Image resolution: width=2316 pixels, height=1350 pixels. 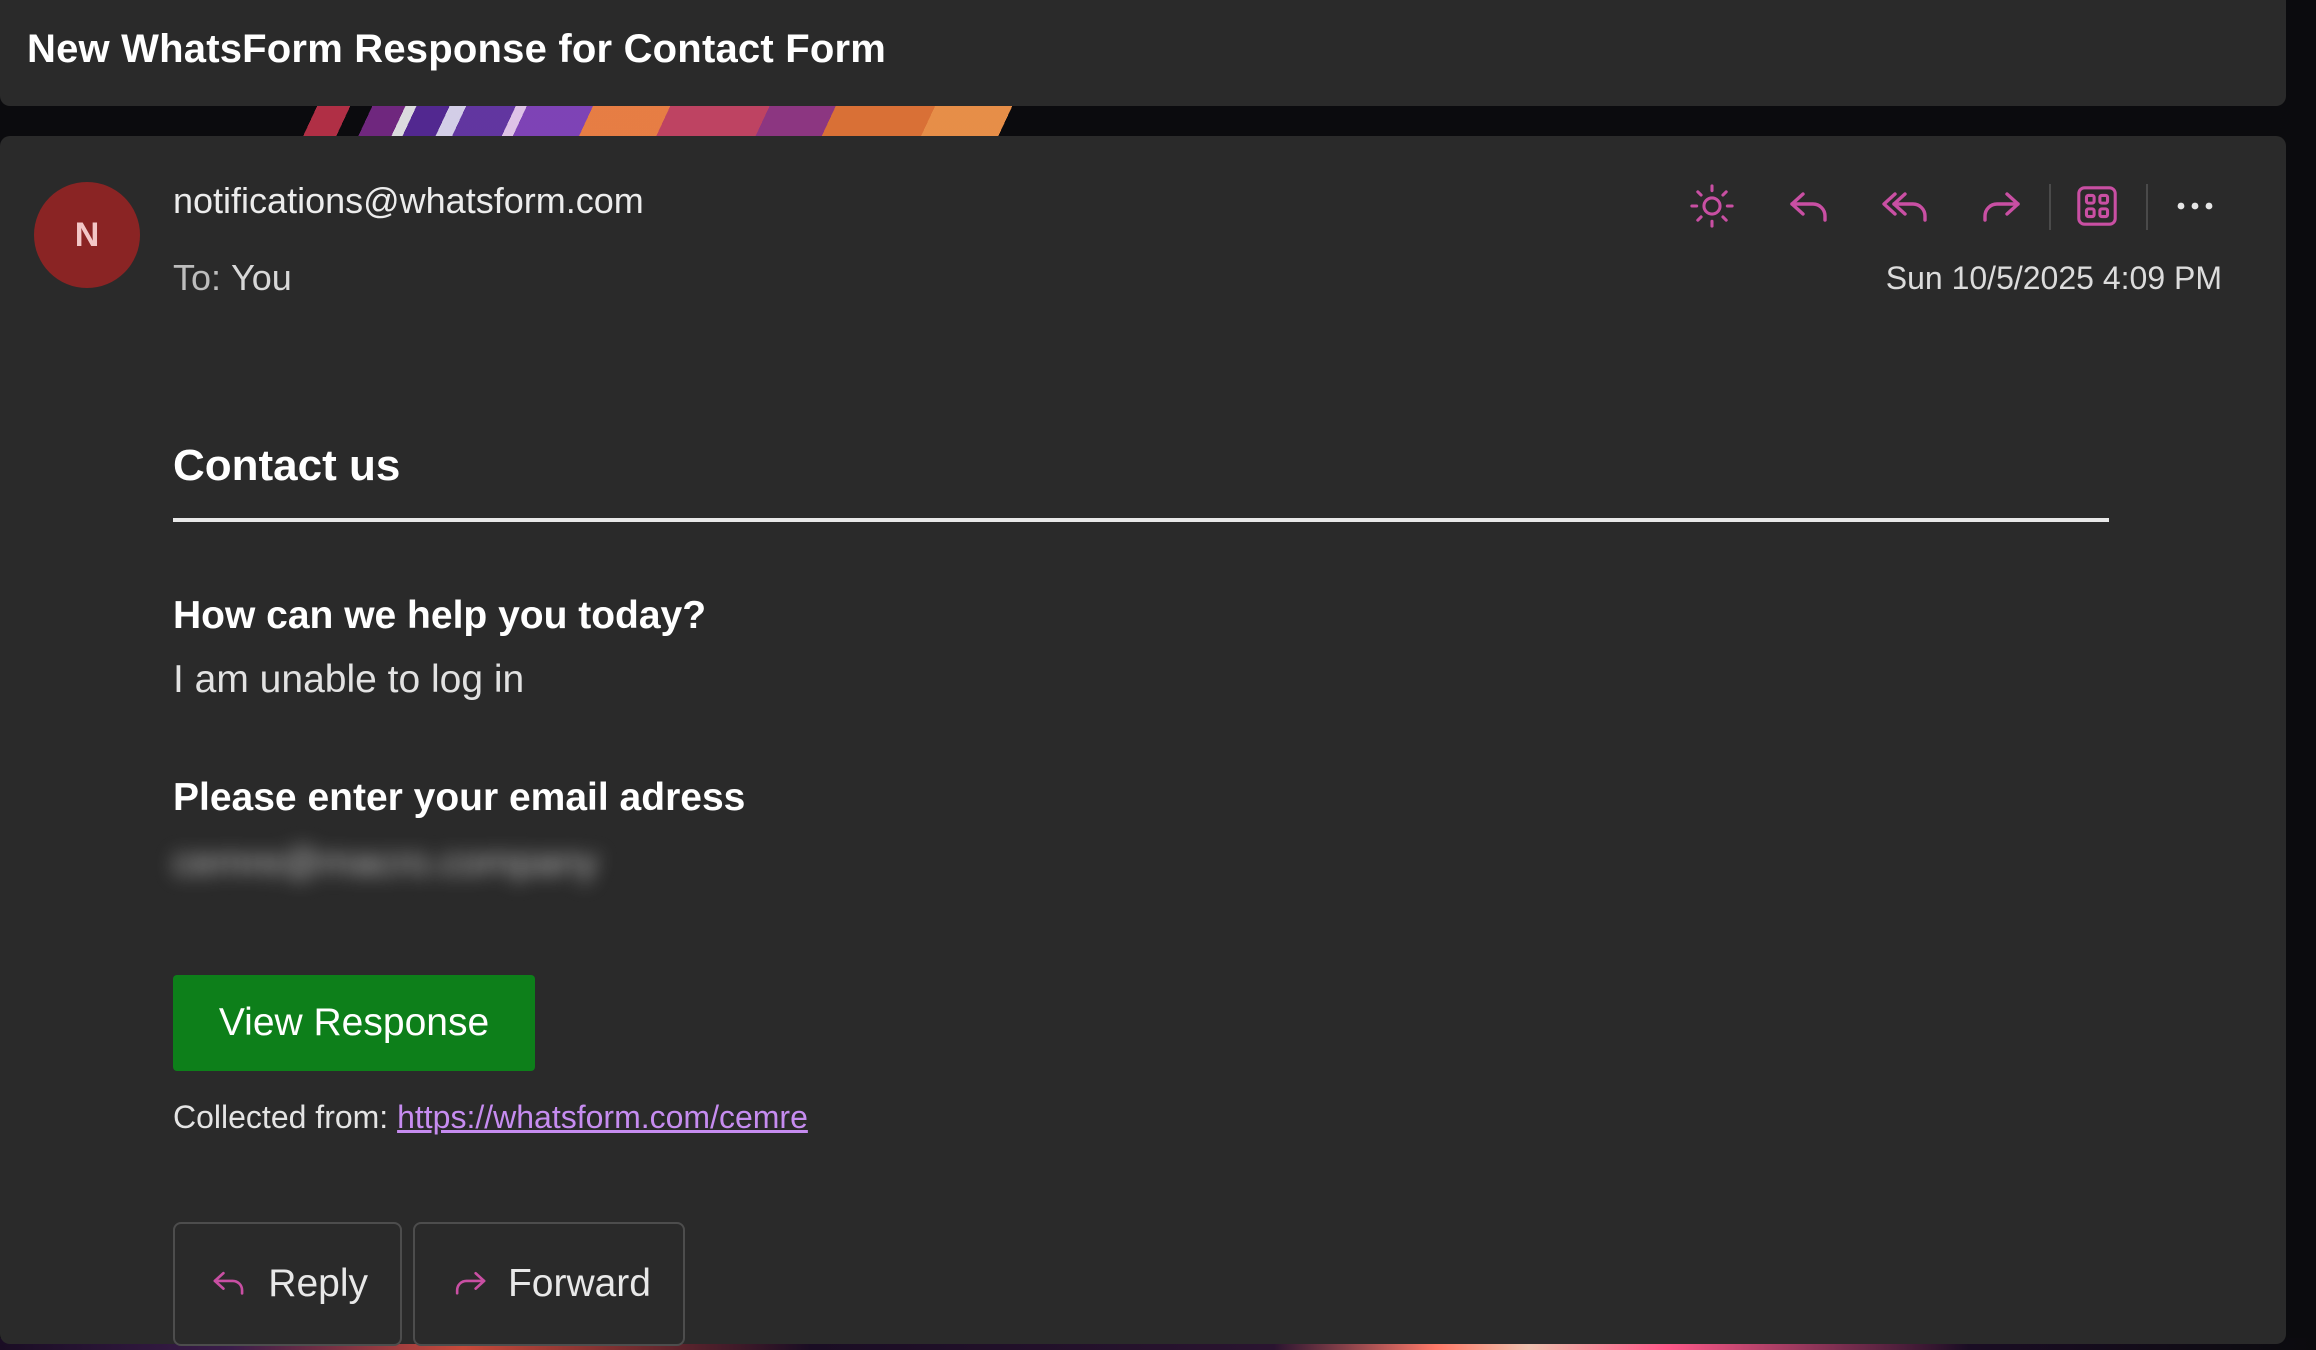 What do you see at coordinates (408, 201) in the screenshot?
I see `sender-address: notifications@whatsform.com` at bounding box center [408, 201].